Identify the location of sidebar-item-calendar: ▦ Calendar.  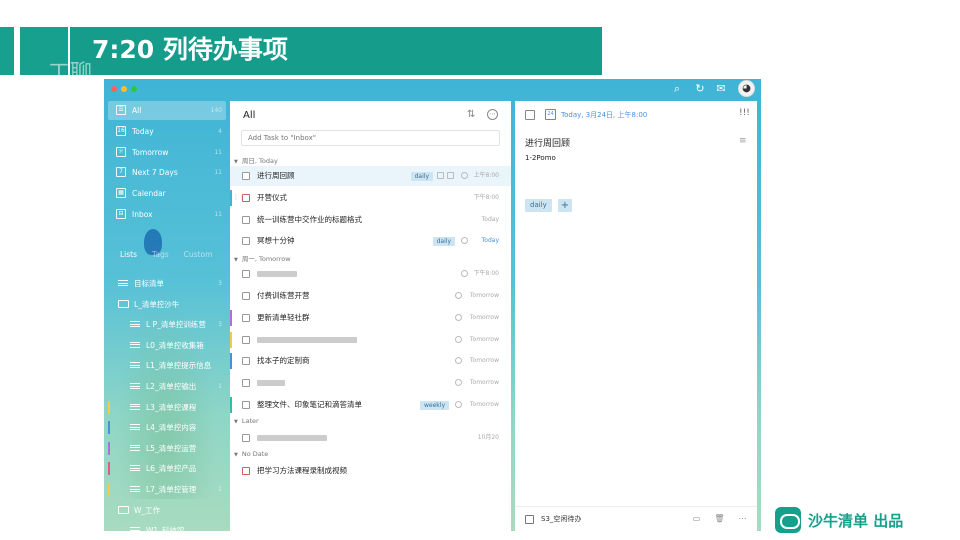
(167, 193).